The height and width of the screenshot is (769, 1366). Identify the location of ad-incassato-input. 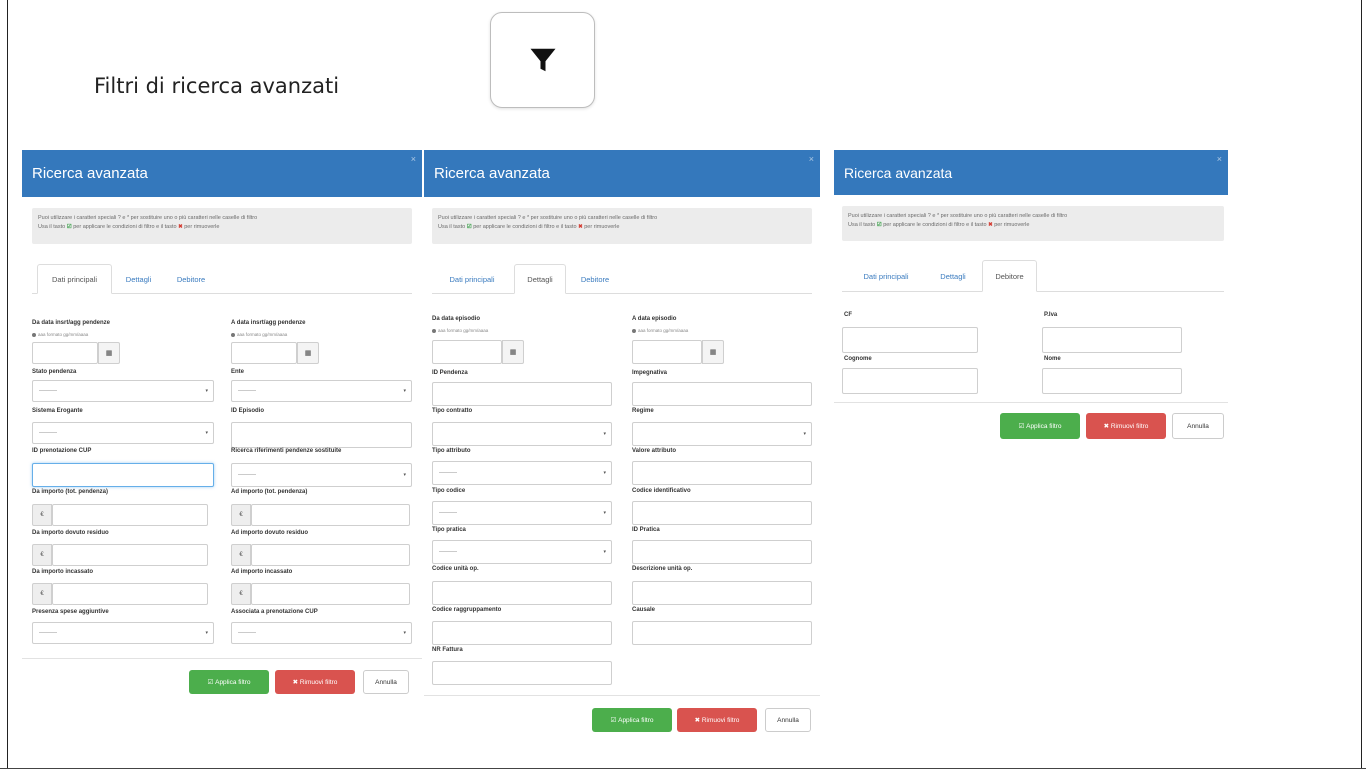
(330, 594).